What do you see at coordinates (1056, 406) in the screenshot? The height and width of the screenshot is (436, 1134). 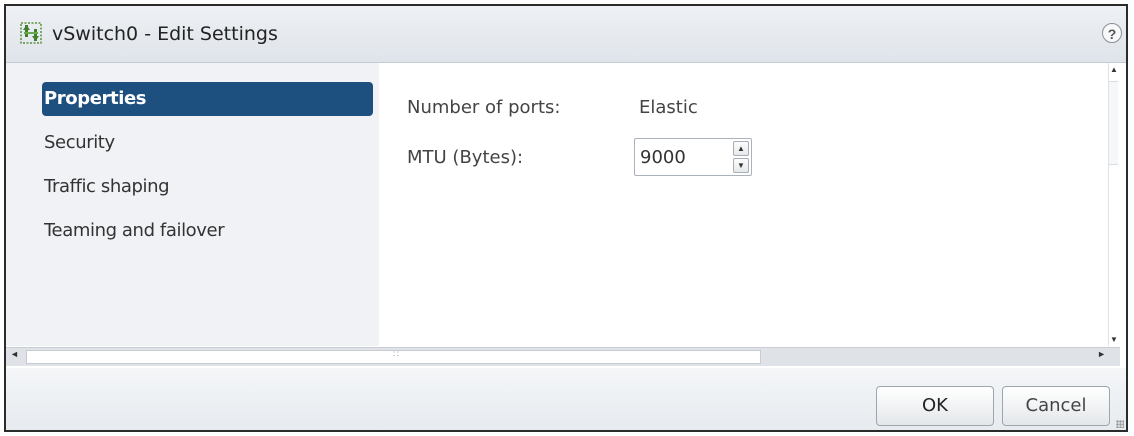 I see `cancel-button: Cancel` at bounding box center [1056, 406].